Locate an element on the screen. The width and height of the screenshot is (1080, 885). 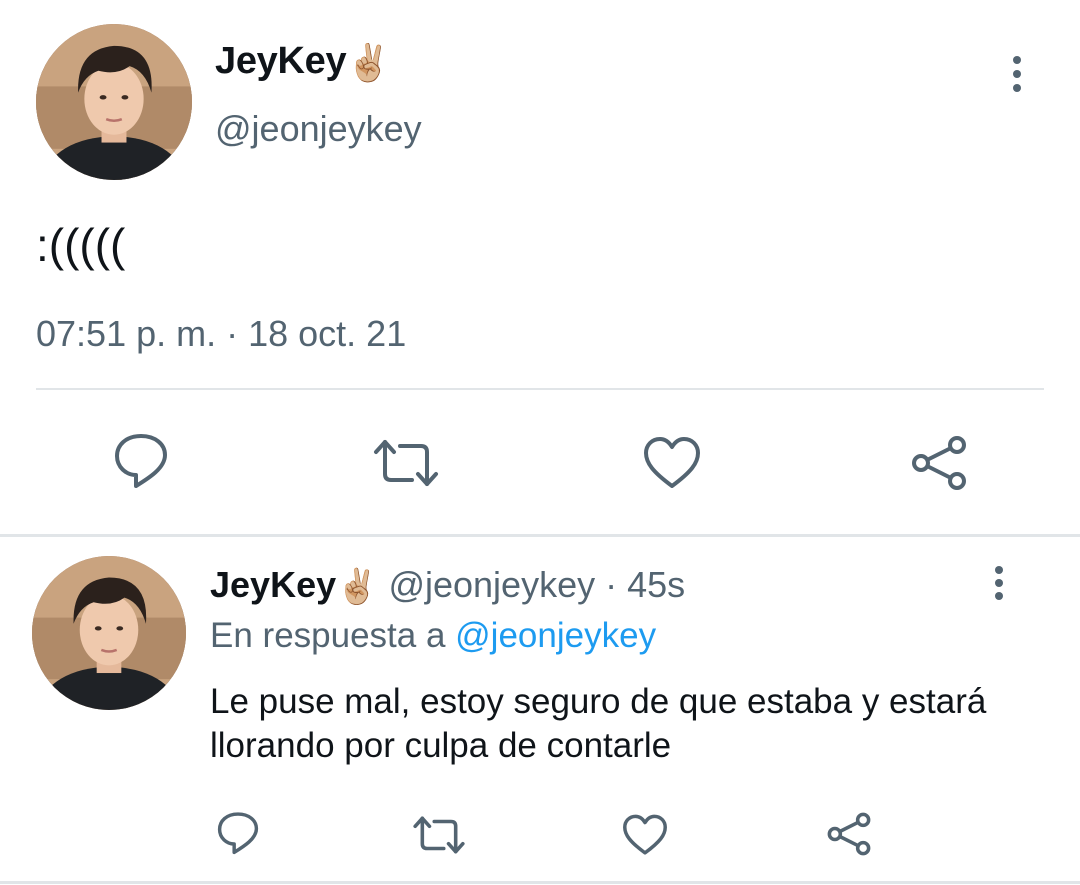
handle: @jeonjeykey is located at coordinates (318, 129).